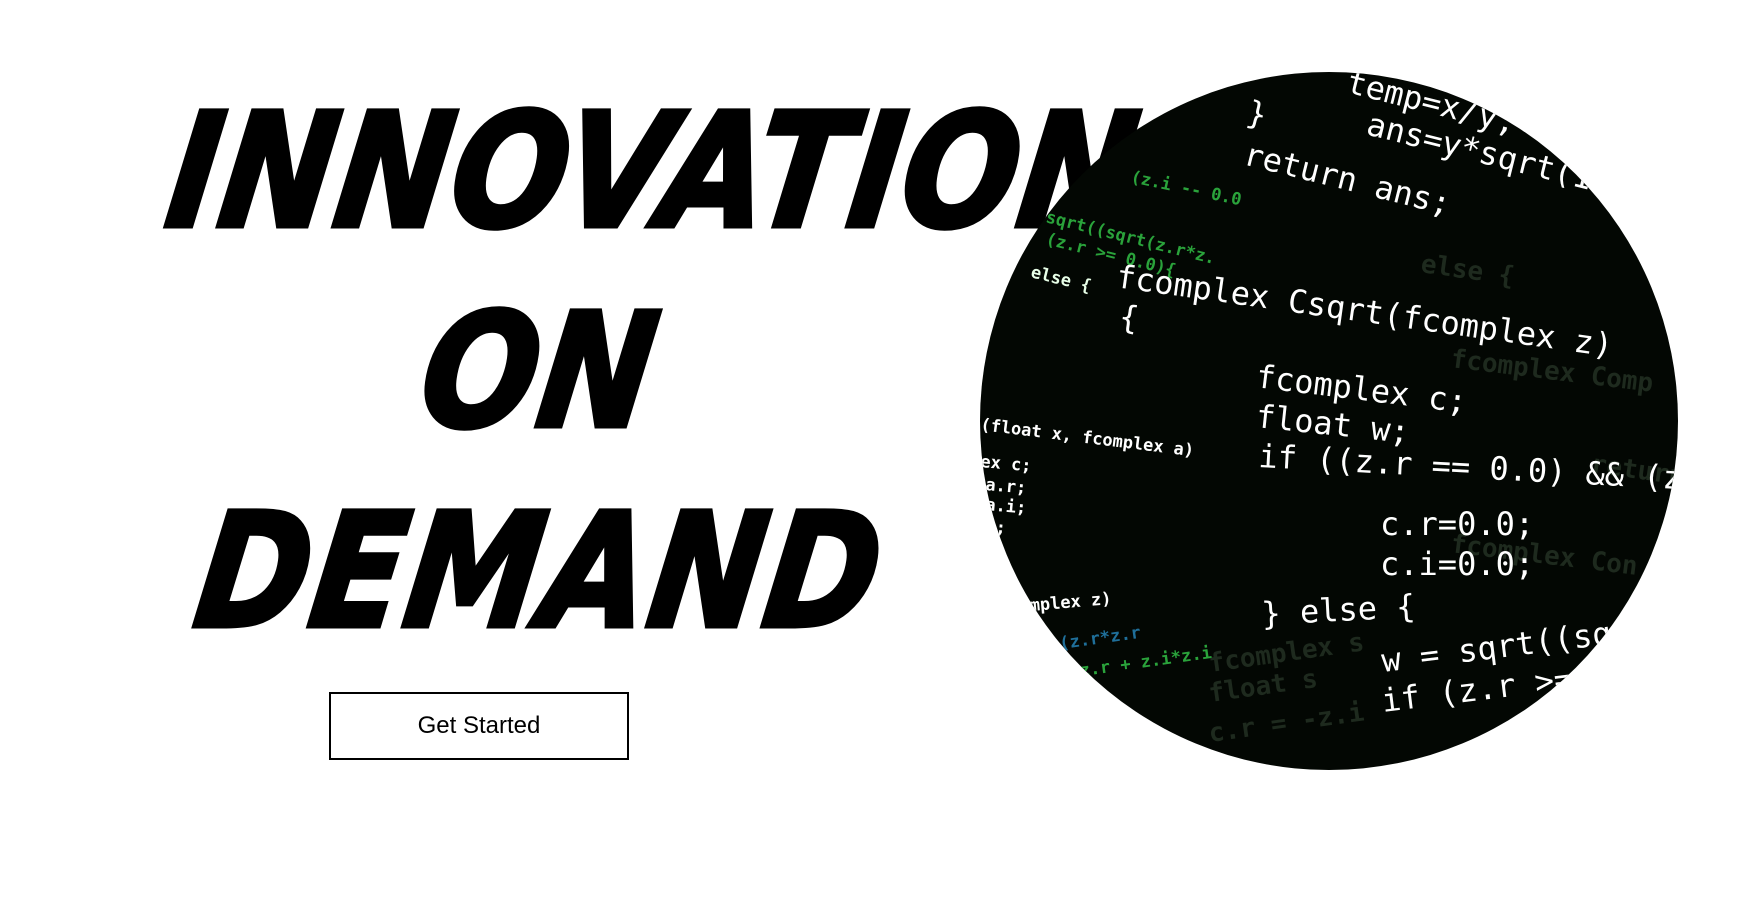 This screenshot has height=910, width=1744. Describe the element at coordinates (1066, 603) in the screenshot. I see `code-side-line: omplex z)` at that location.